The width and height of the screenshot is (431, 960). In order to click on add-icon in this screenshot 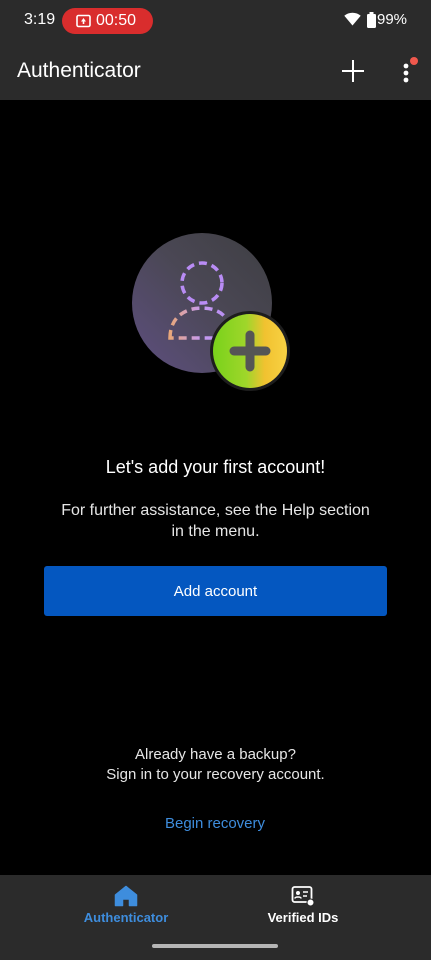, I will do `click(353, 71)`.